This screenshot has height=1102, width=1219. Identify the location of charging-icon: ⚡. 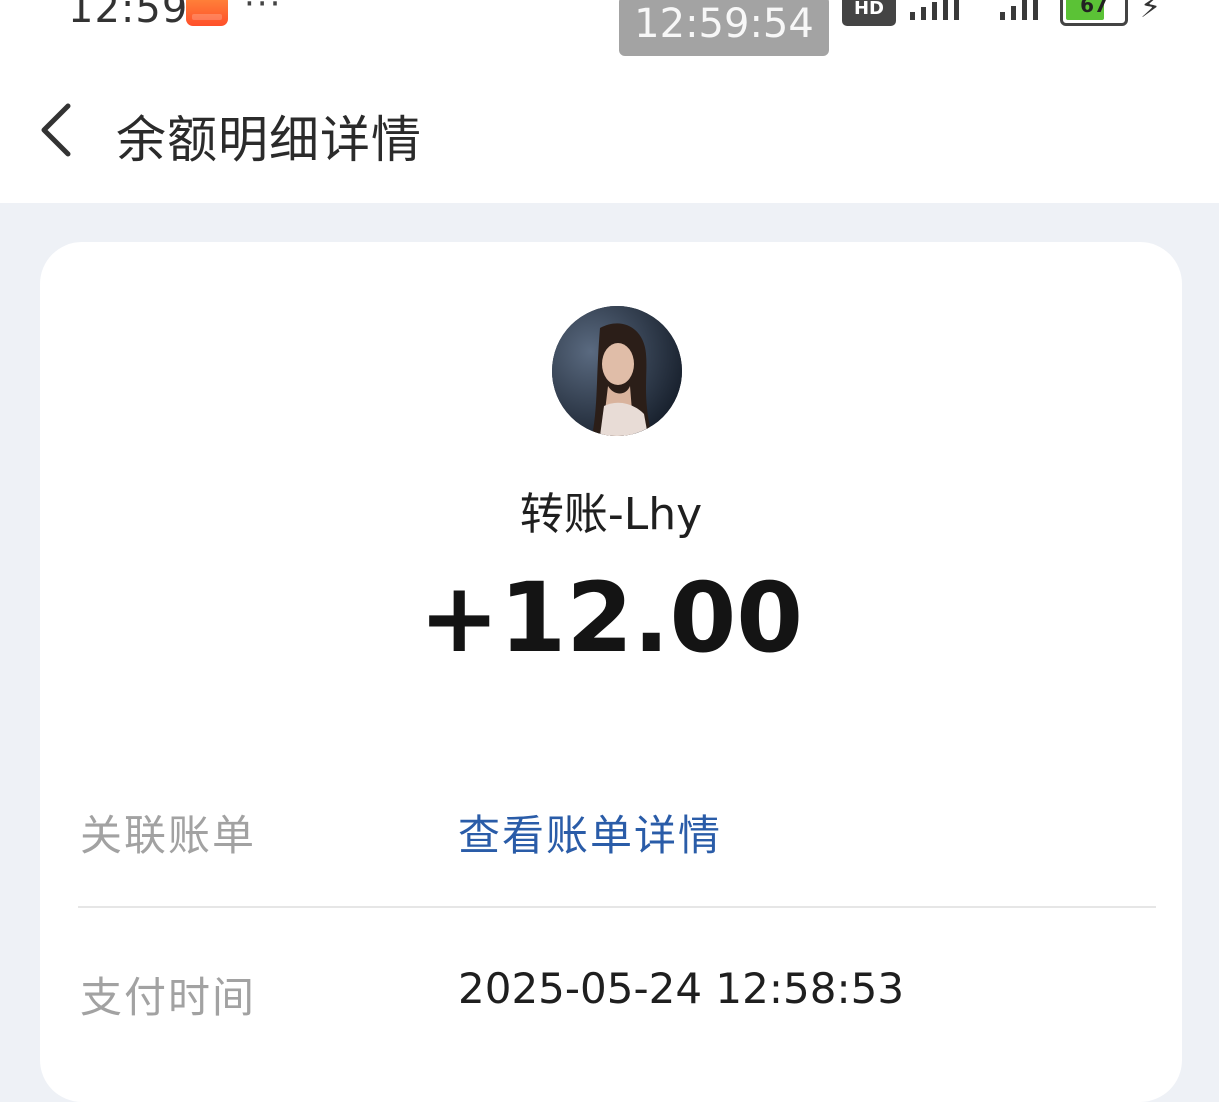
(1151, 12).